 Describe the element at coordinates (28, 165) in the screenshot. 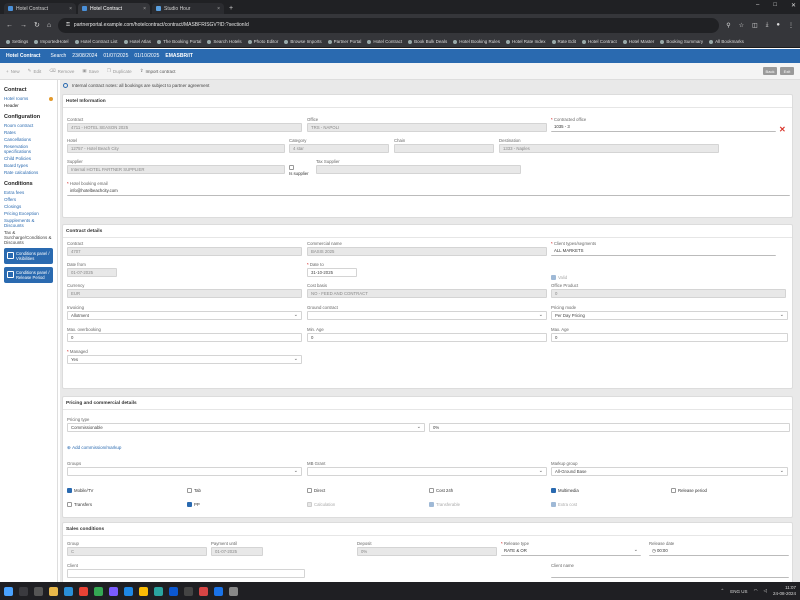

I see `sidebar-item: Board types` at that location.